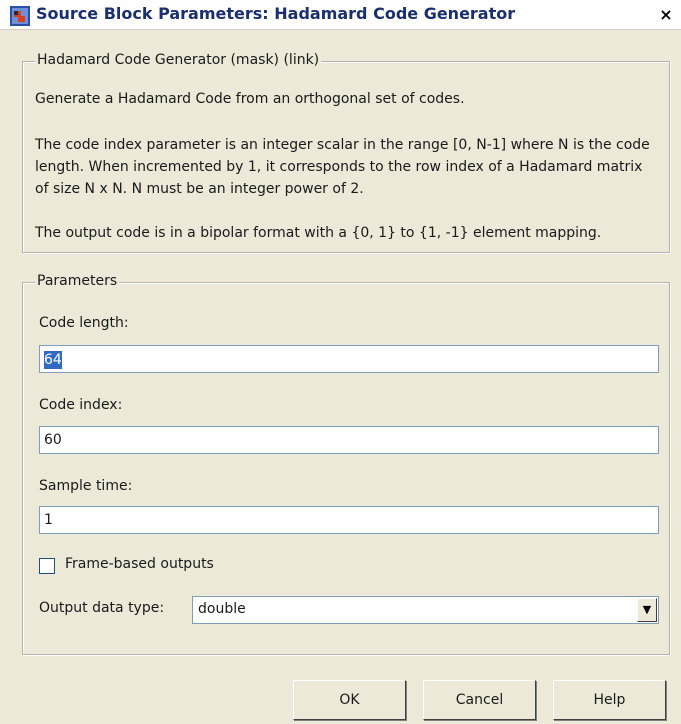  What do you see at coordinates (349, 520) in the screenshot?
I see `sample-time-input: 1` at bounding box center [349, 520].